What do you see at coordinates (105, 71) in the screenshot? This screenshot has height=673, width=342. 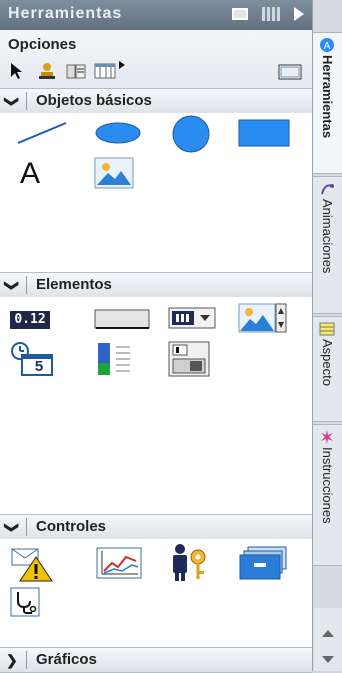 I see `list-view-icon` at bounding box center [105, 71].